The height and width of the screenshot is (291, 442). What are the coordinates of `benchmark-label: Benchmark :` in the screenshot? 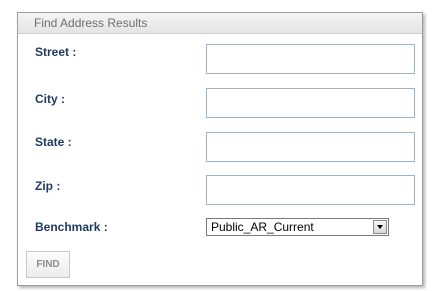 It's located at (71, 227).